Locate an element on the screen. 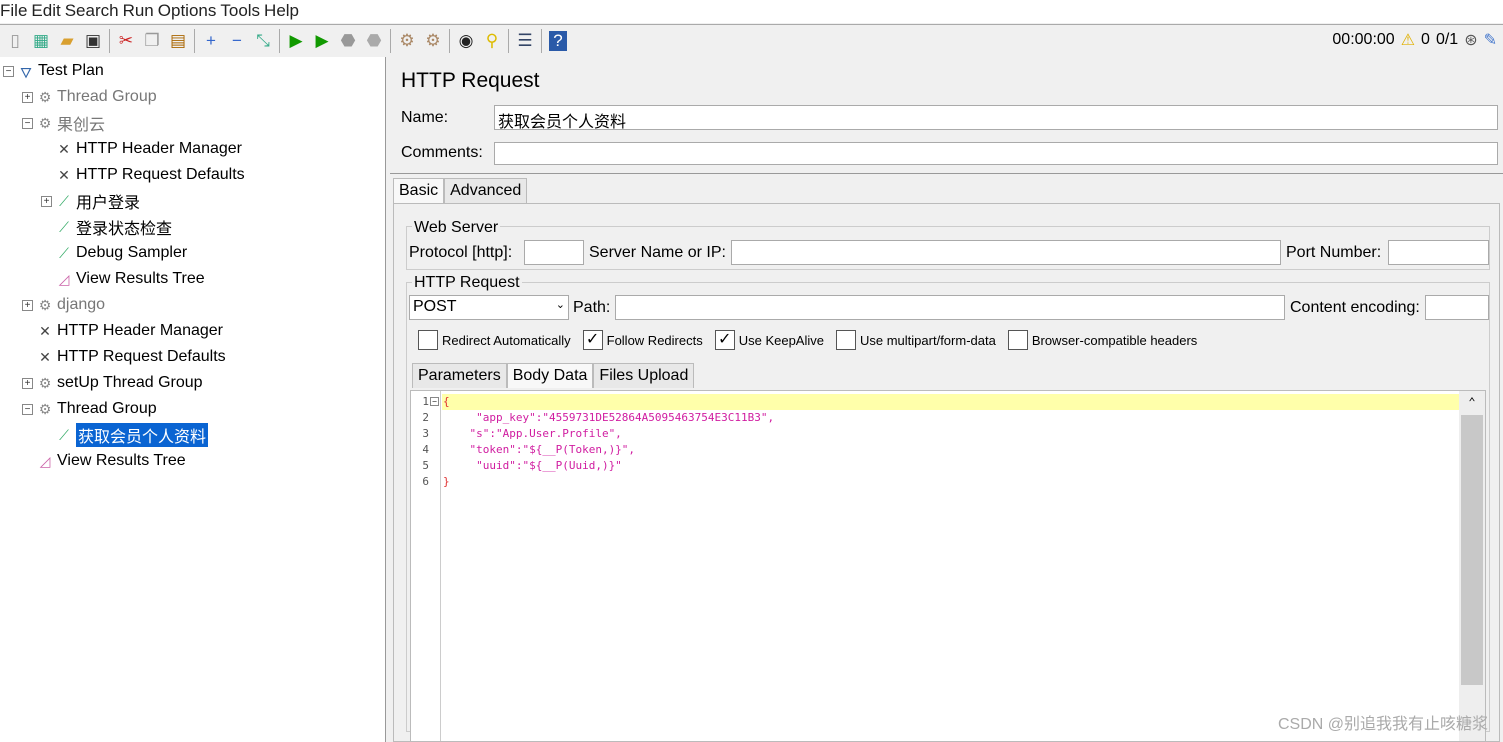  tree-node-label: Test Plan is located at coordinates (71, 70).